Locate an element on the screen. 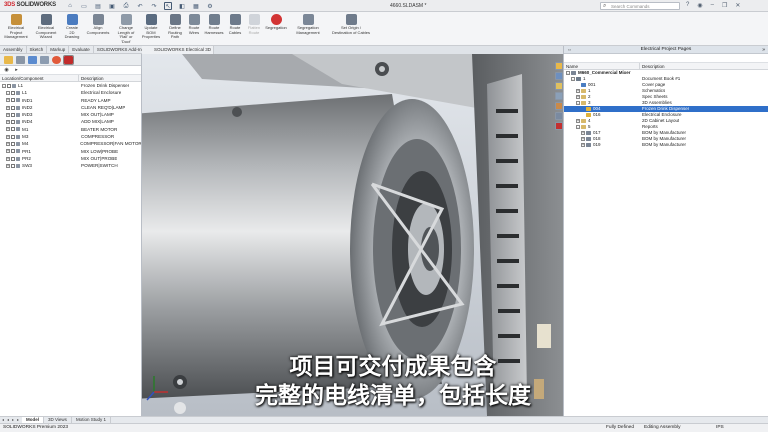  create-2d-drawing-button: Create 2D Drawing is located at coordinates (72, 27).